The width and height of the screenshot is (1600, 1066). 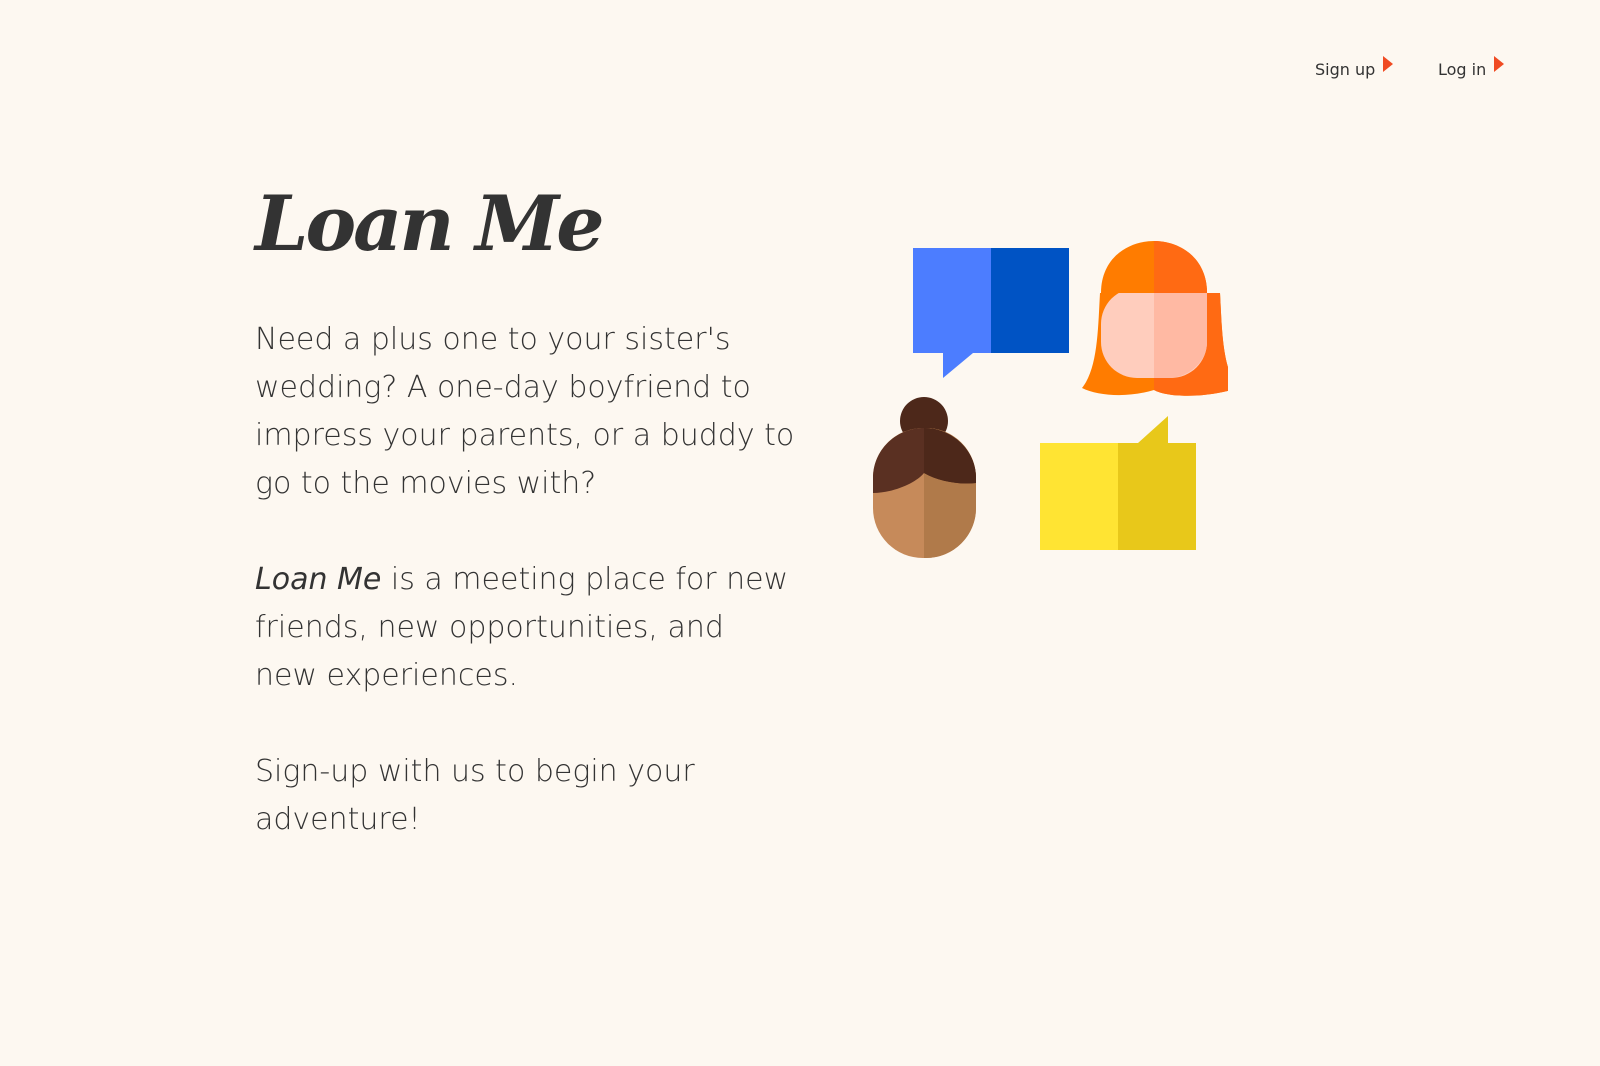 What do you see at coordinates (800, 72) in the screenshot?
I see `top-nav: Sign up Log in` at bounding box center [800, 72].